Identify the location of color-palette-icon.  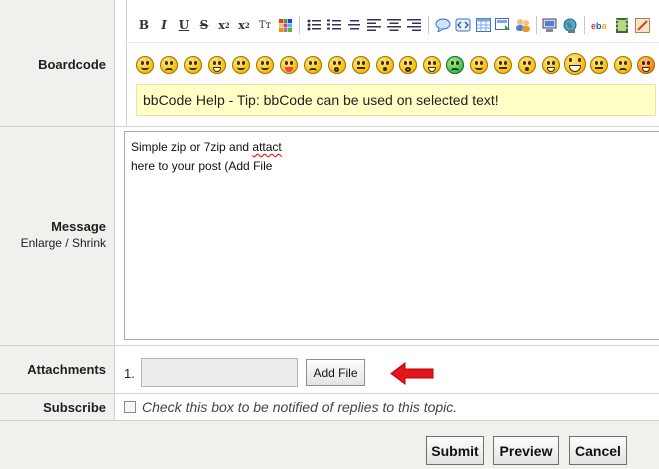
(285, 25).